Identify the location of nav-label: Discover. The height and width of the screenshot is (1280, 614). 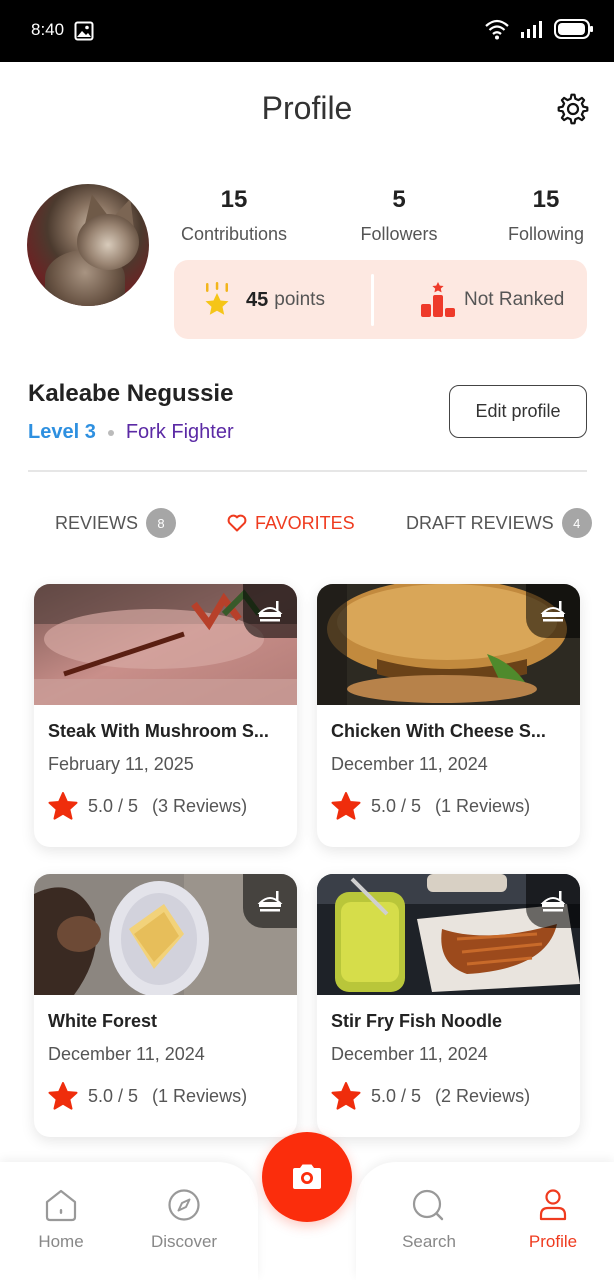
(184, 1241).